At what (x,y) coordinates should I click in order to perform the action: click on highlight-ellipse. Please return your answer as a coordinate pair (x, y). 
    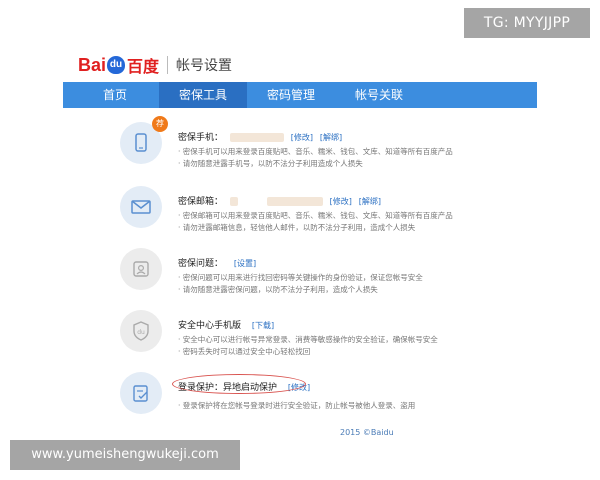
    Looking at the image, I should click on (239, 384).